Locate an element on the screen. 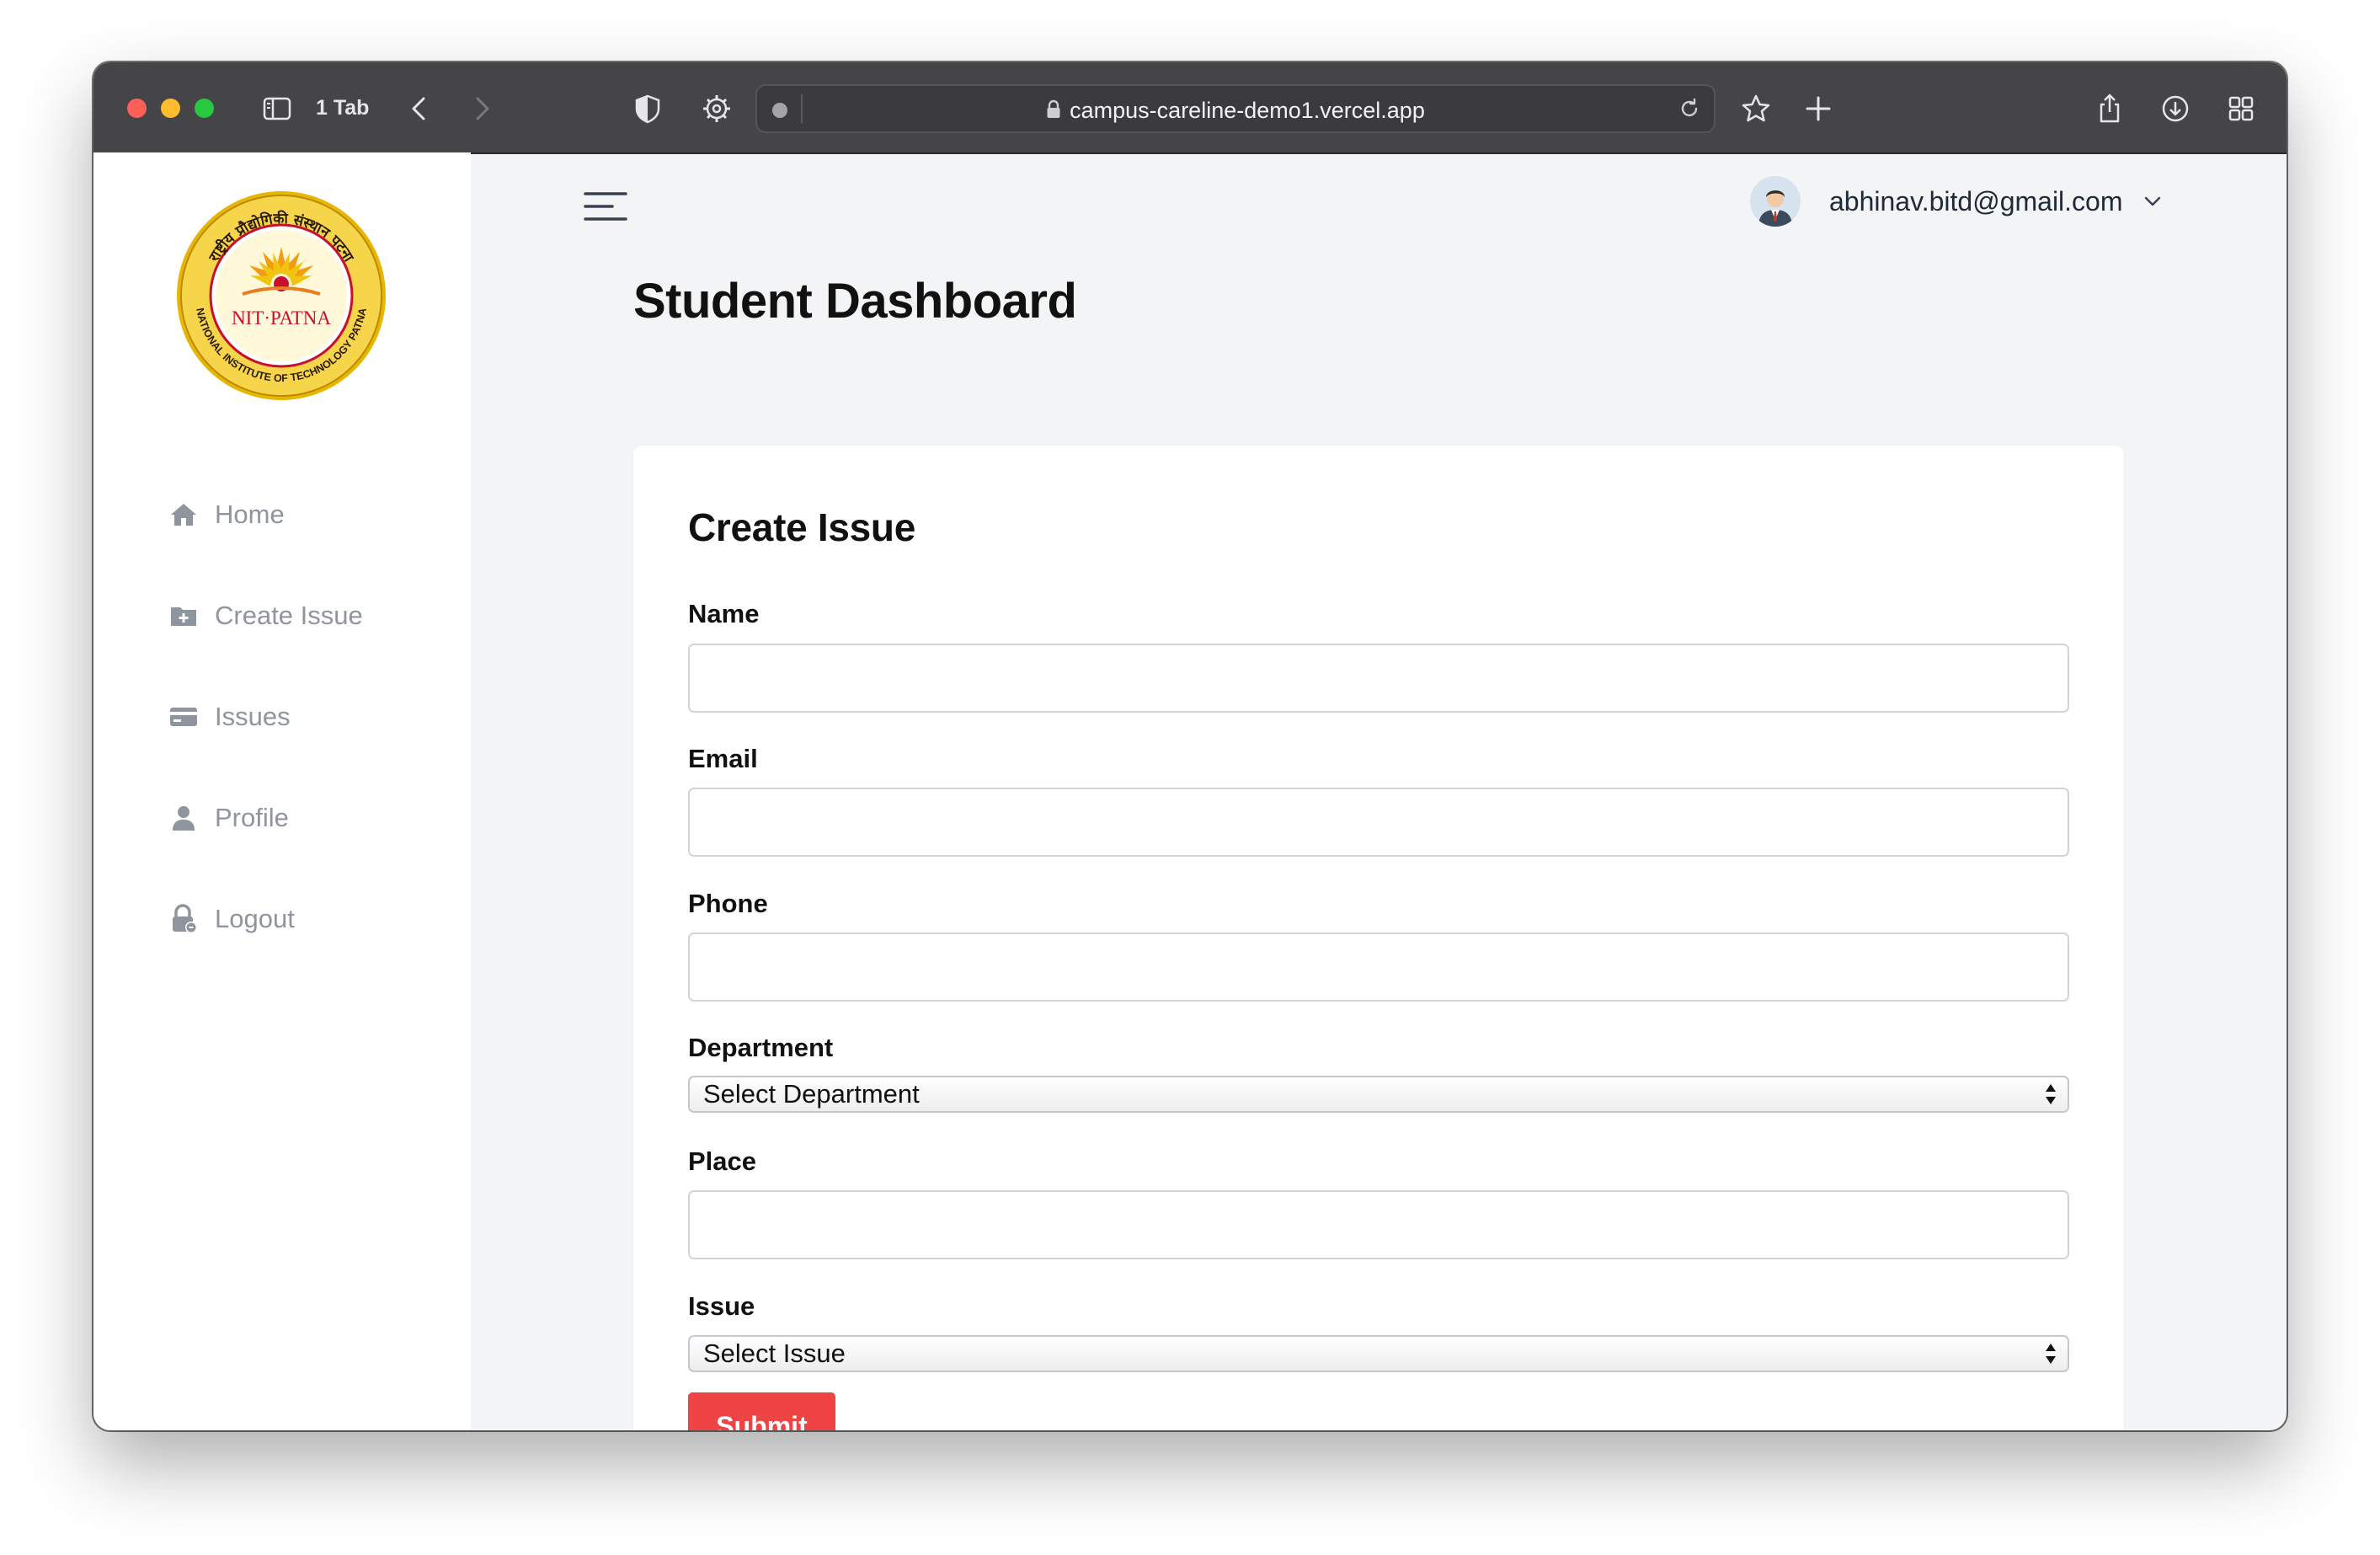  sidebar-item-issues: Issues is located at coordinates (265, 717).